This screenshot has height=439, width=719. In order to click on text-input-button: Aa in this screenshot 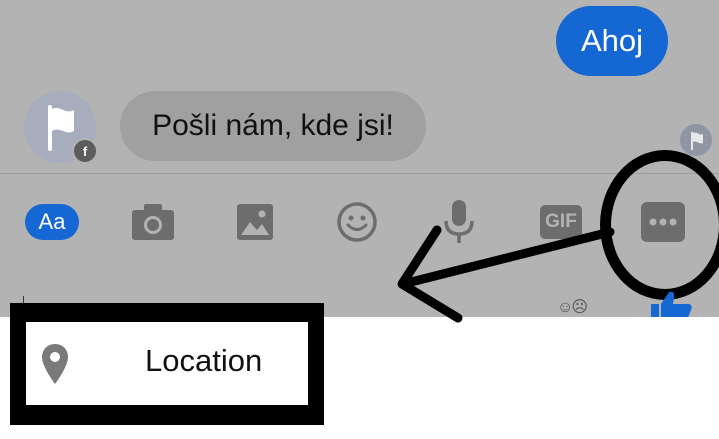, I will do `click(52, 222)`.